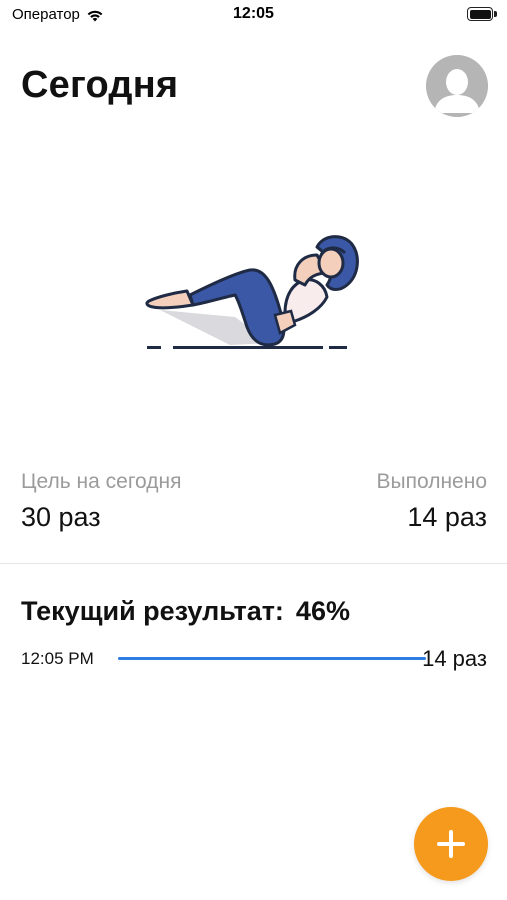 This screenshot has height=900, width=507. Describe the element at coordinates (61, 517) in the screenshot. I see `goal-value: 30 раз` at that location.